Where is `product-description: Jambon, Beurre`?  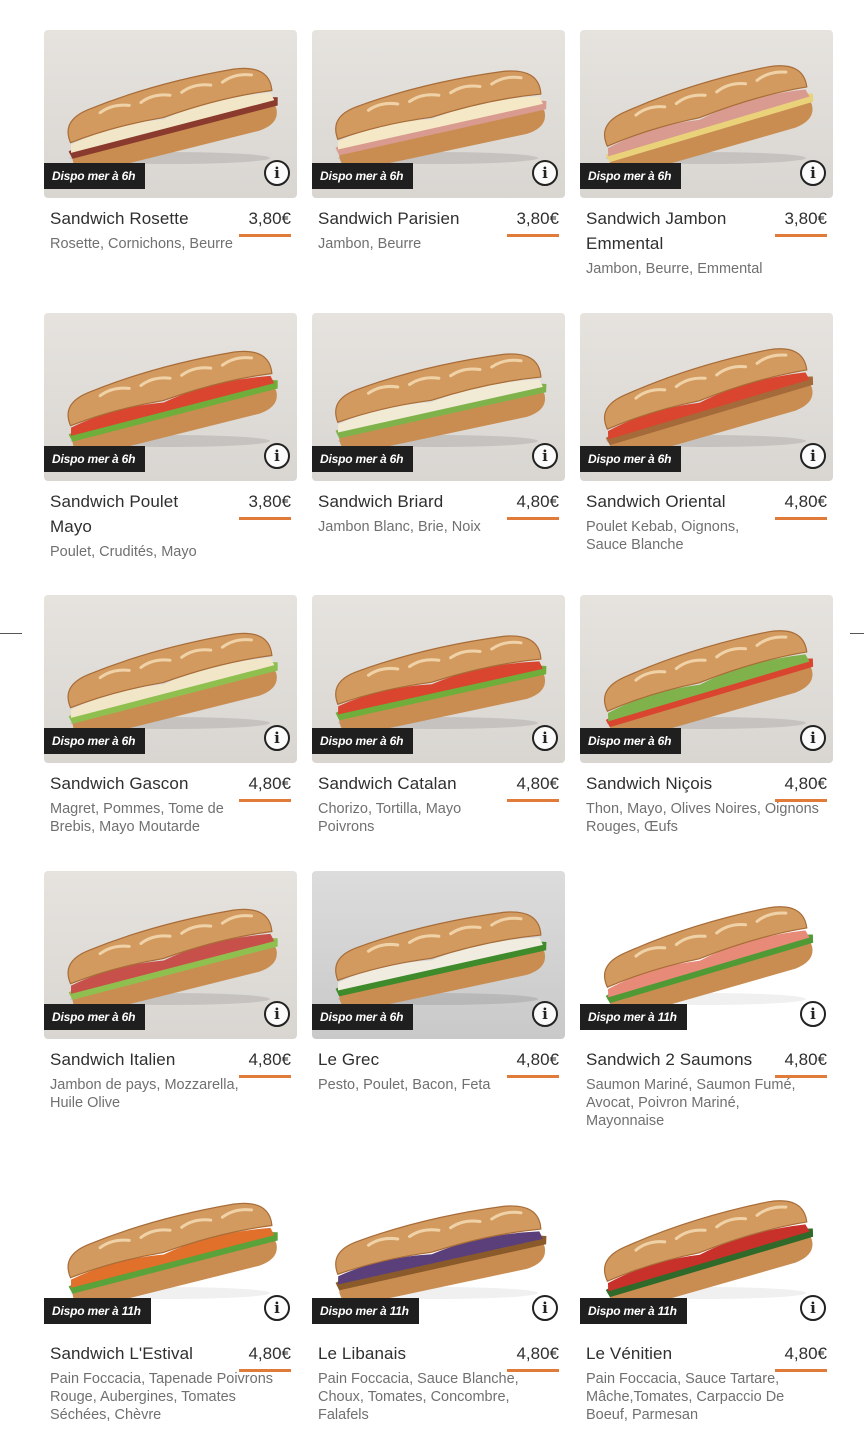 product-description: Jambon, Beurre is located at coordinates (370, 244).